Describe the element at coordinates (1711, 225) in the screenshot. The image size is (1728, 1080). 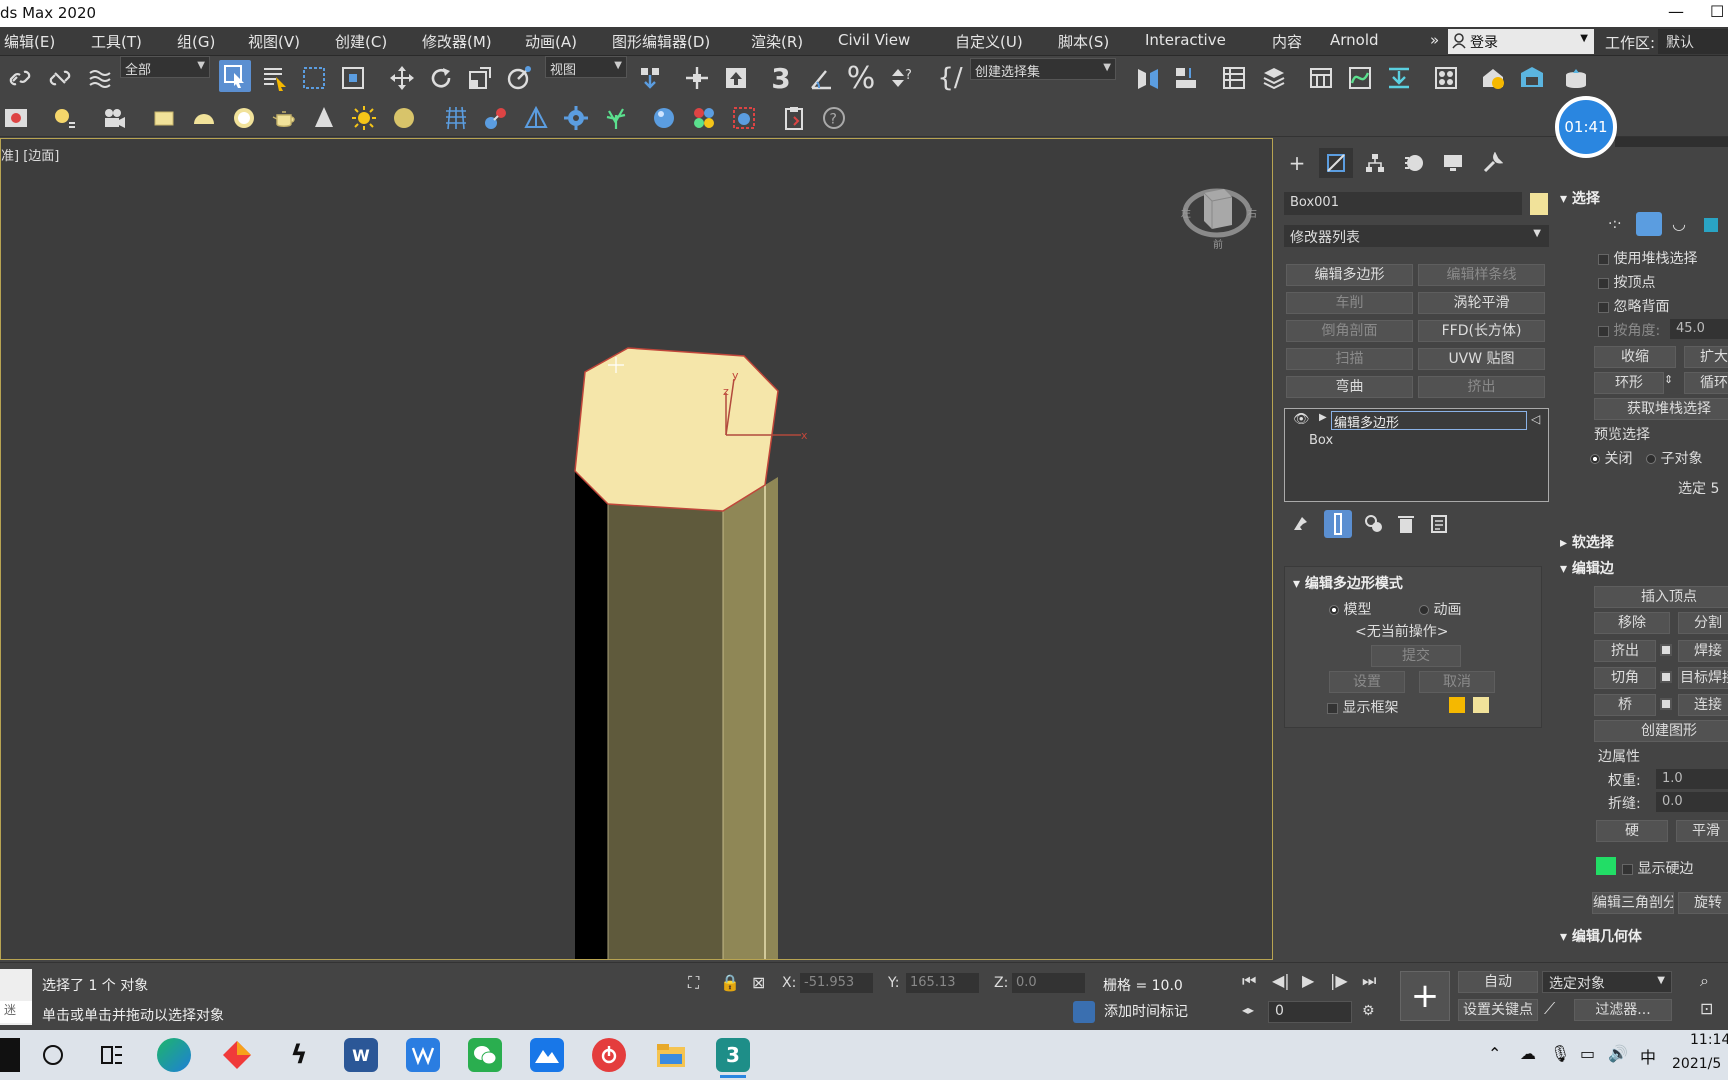
I see `polygon-mode-icon` at that location.